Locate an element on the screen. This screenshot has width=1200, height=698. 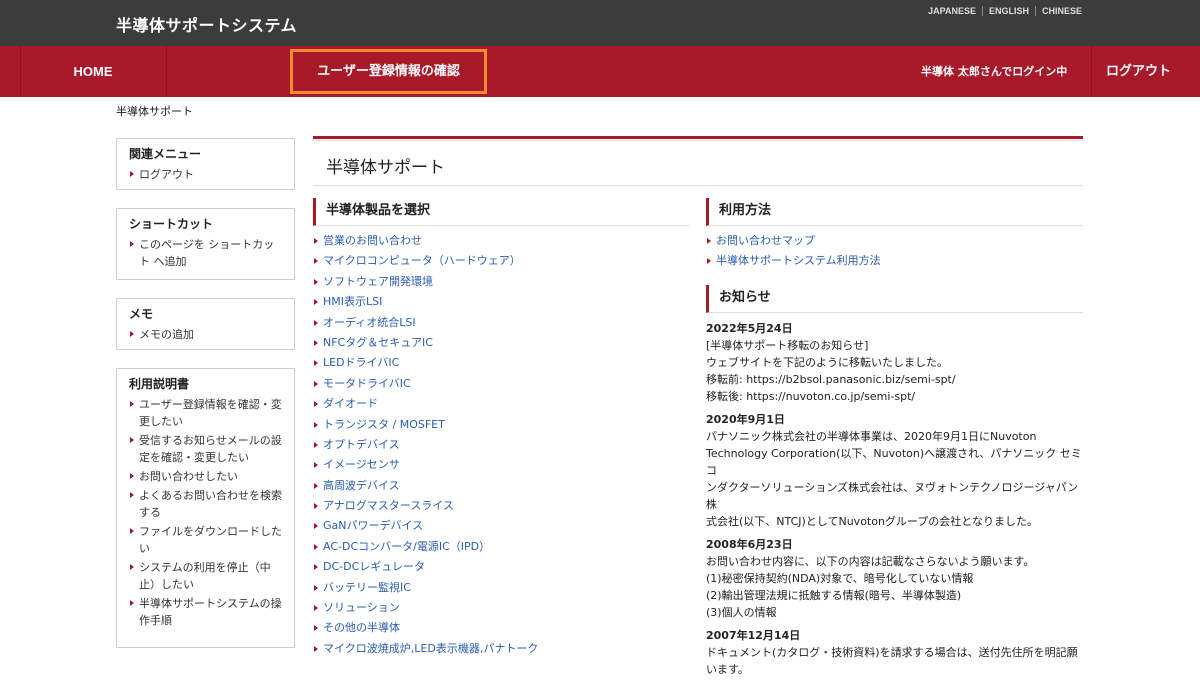
product-link: アナログマスタースライス is located at coordinates (501, 506).